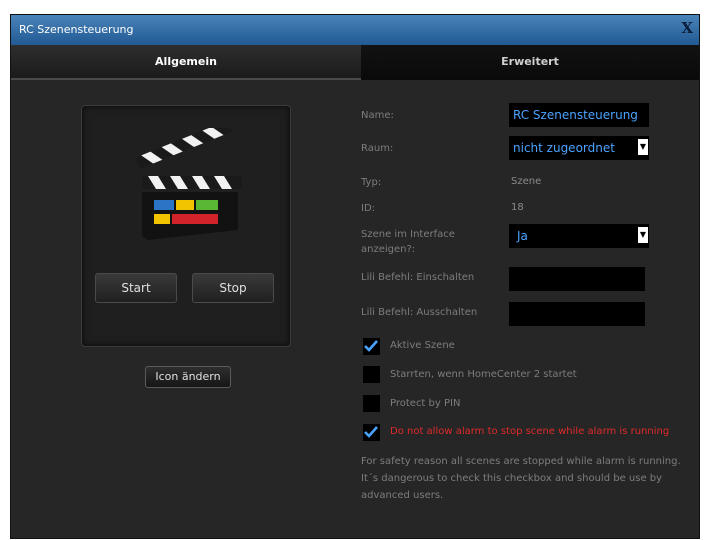 The height and width of the screenshot is (540, 708). Describe the element at coordinates (371, 182) in the screenshot. I see `type-label: Typ:` at that location.